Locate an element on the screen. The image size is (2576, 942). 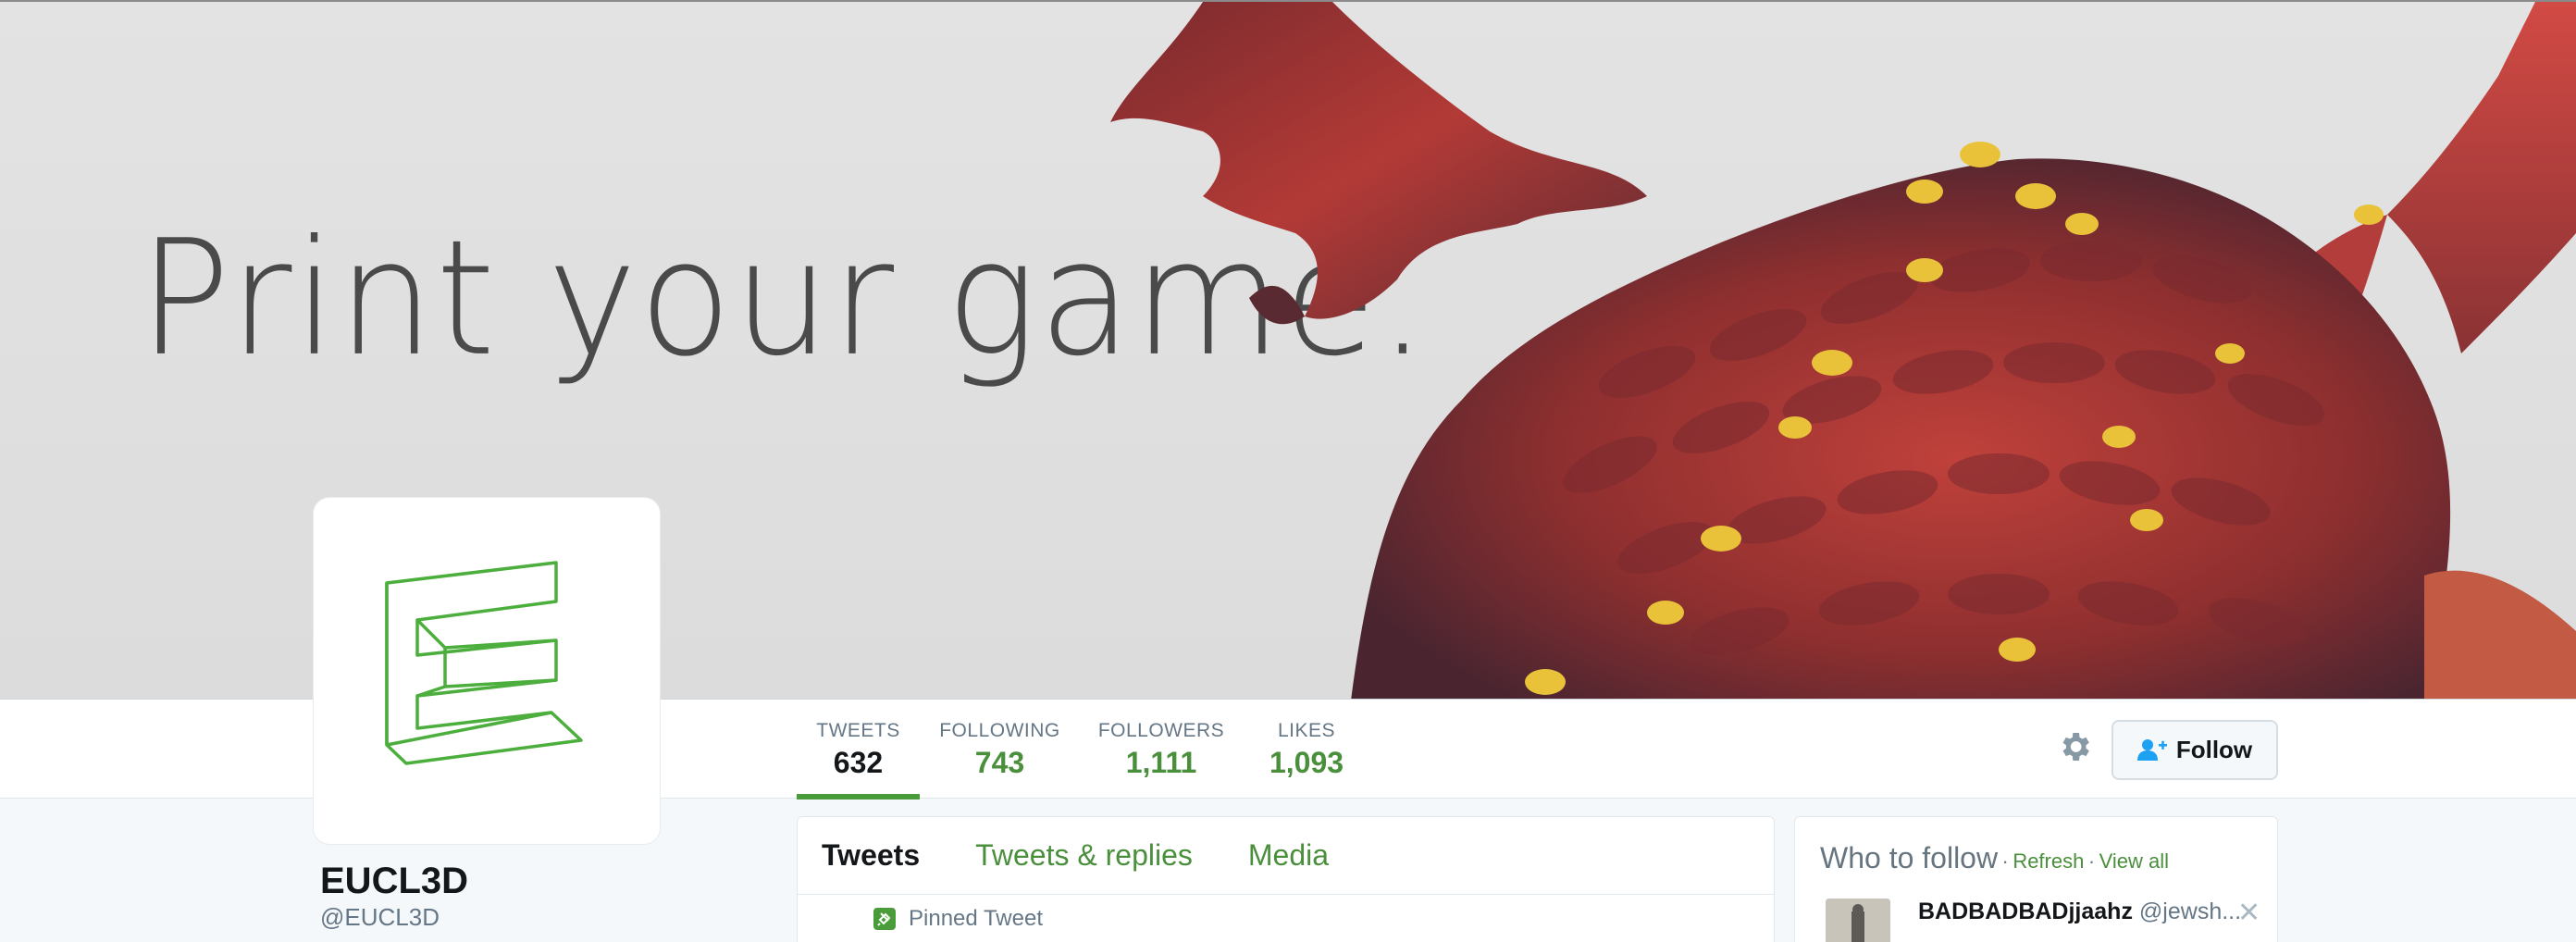
who-to-follow-title: Who to follow is located at coordinates (1909, 857).